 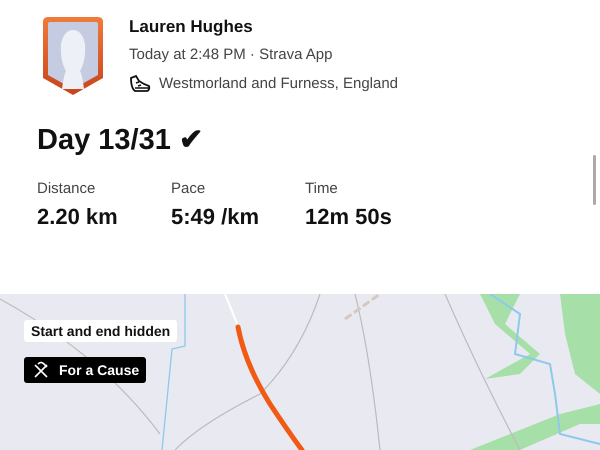 What do you see at coordinates (348, 217) in the screenshot?
I see `stat-value: 12m 50s` at bounding box center [348, 217].